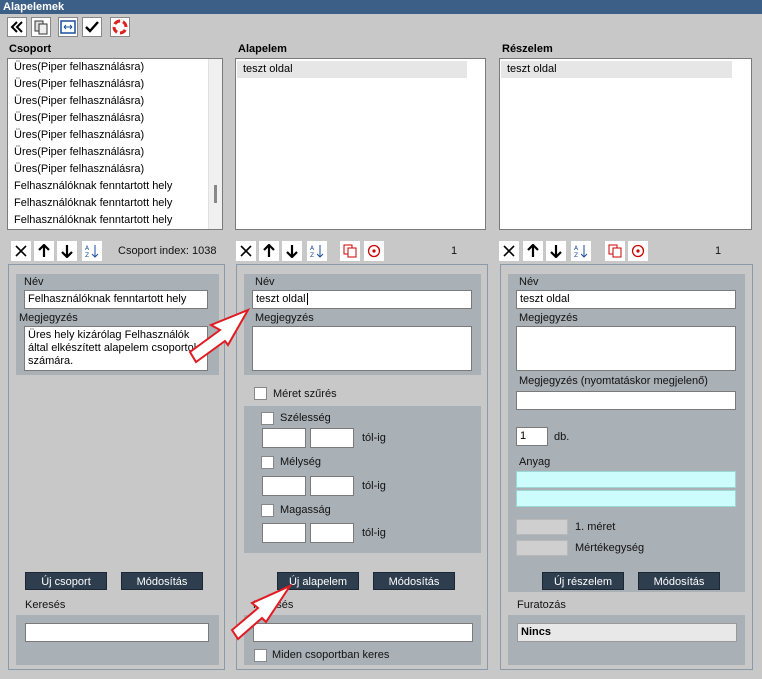  I want to click on csoport-index-value: 1038, so click(204, 251).